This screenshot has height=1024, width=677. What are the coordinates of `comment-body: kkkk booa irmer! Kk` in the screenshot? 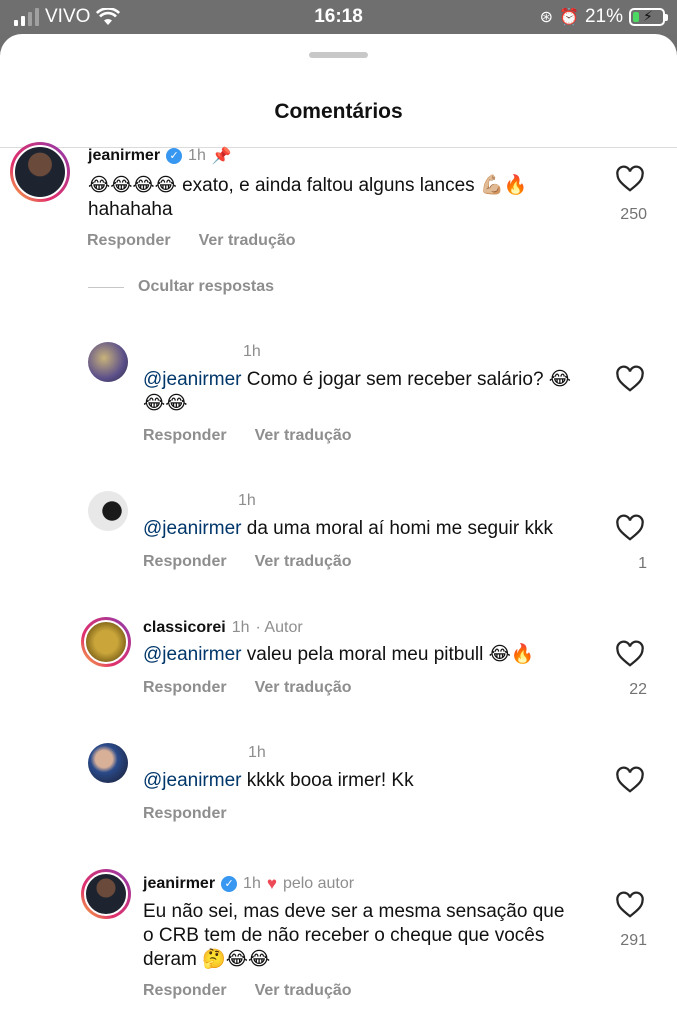 It's located at (327, 780).